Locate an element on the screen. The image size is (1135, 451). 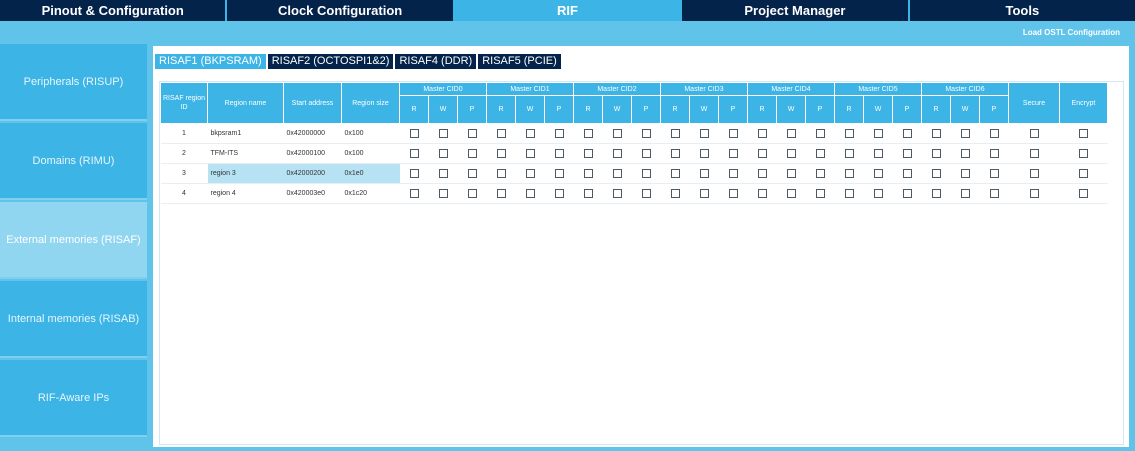
sidebar-item-rif-aware-ips: RIF-Aware IPs is located at coordinates (73, 398).